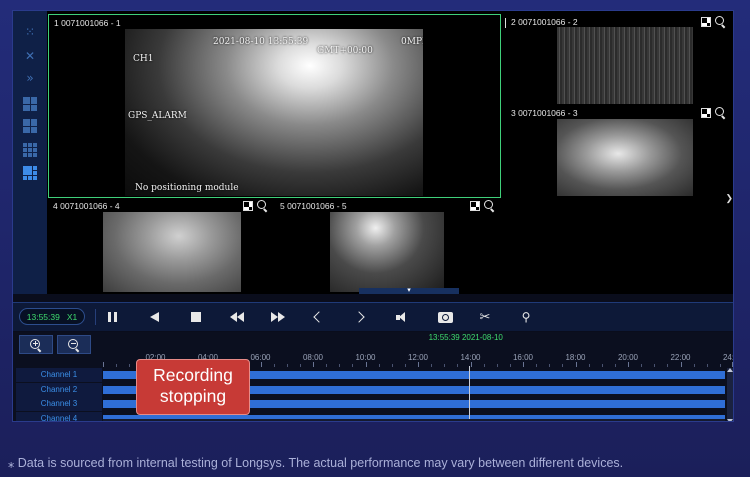 This screenshot has height=477, width=750. I want to click on playhead, so click(469, 393).